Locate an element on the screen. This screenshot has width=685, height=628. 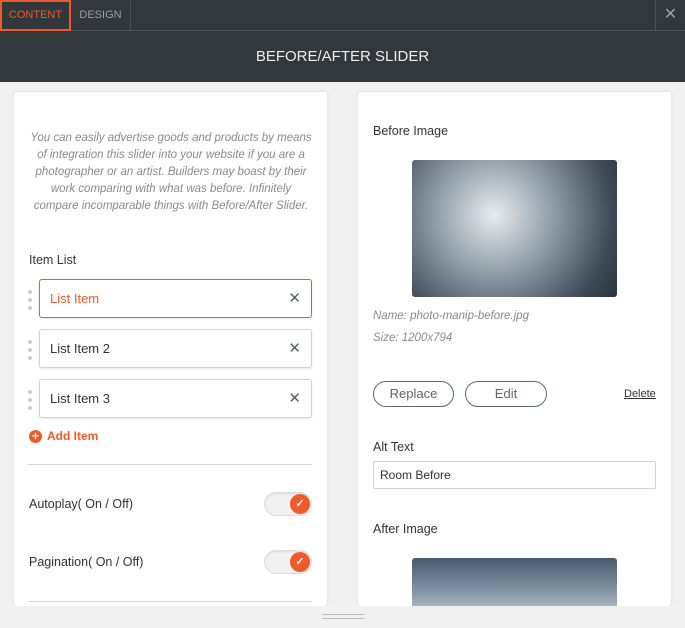
alt-text-input is located at coordinates (514, 475).